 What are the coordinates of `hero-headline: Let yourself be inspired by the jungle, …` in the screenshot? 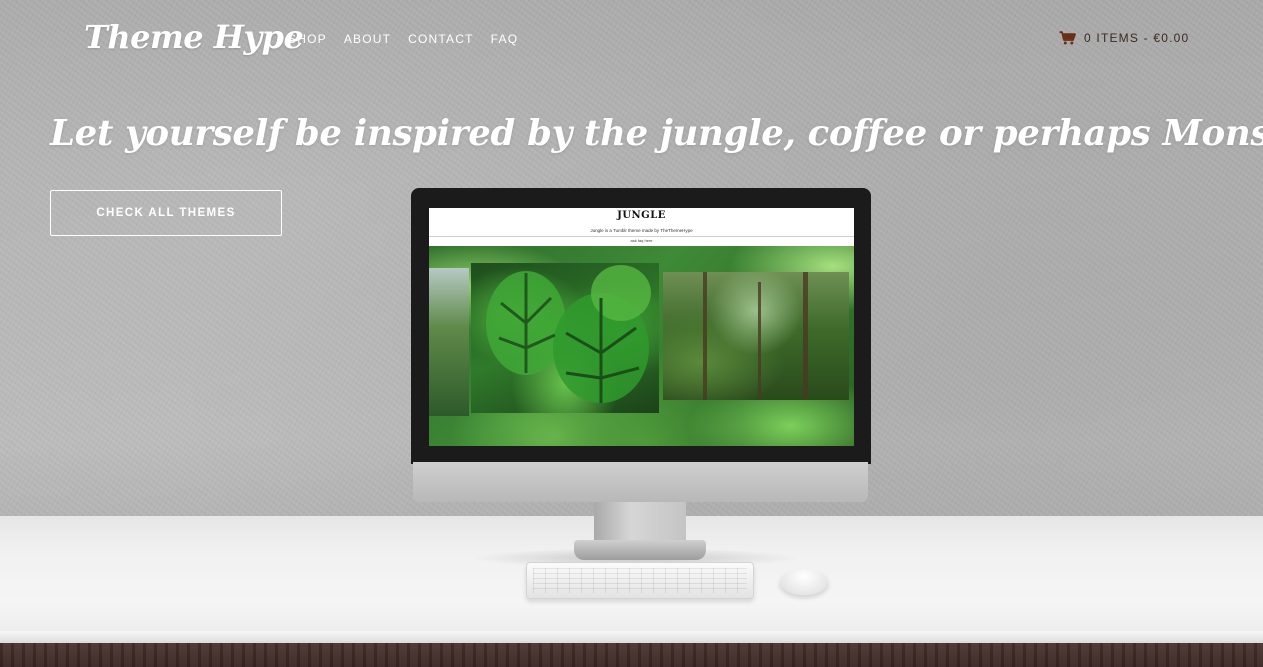 It's located at (656, 133).